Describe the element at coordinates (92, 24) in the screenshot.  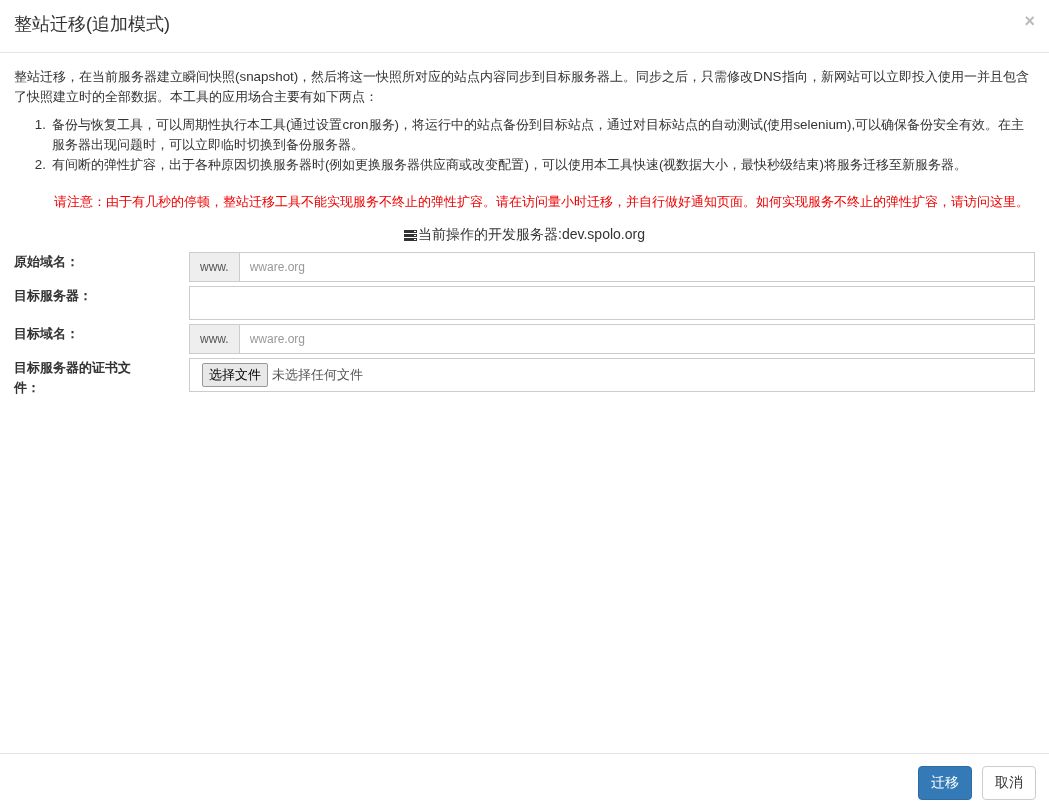
I see `dialog-title: 整站迁移(追加模式)` at that location.